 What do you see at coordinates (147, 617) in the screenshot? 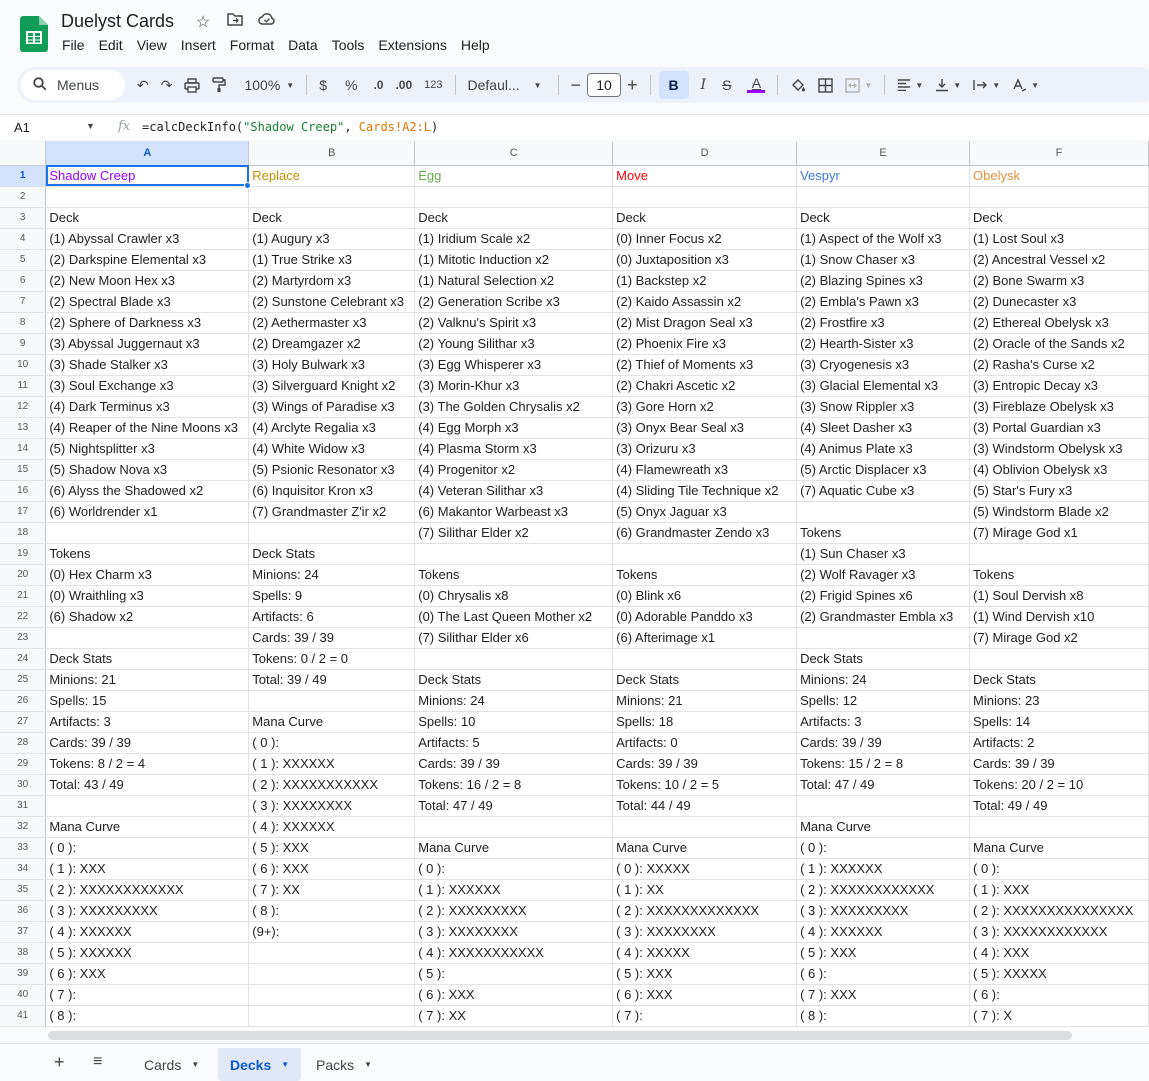
I see `cell-a22: (6) Shadow x2` at bounding box center [147, 617].